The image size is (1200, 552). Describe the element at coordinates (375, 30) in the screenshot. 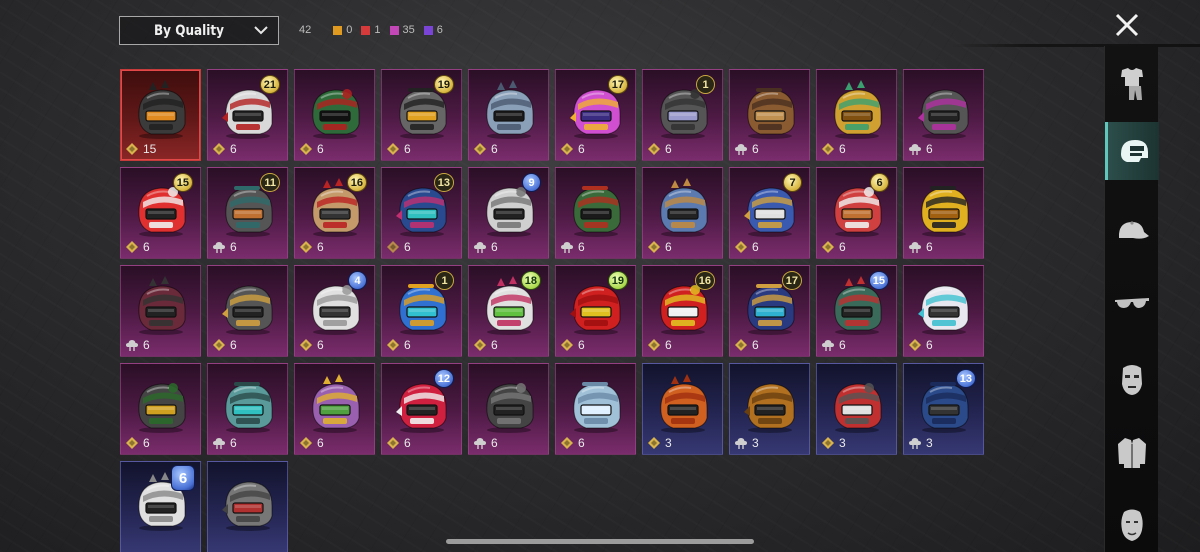

I see `quality-counts: 42 0 1 35 6` at that location.